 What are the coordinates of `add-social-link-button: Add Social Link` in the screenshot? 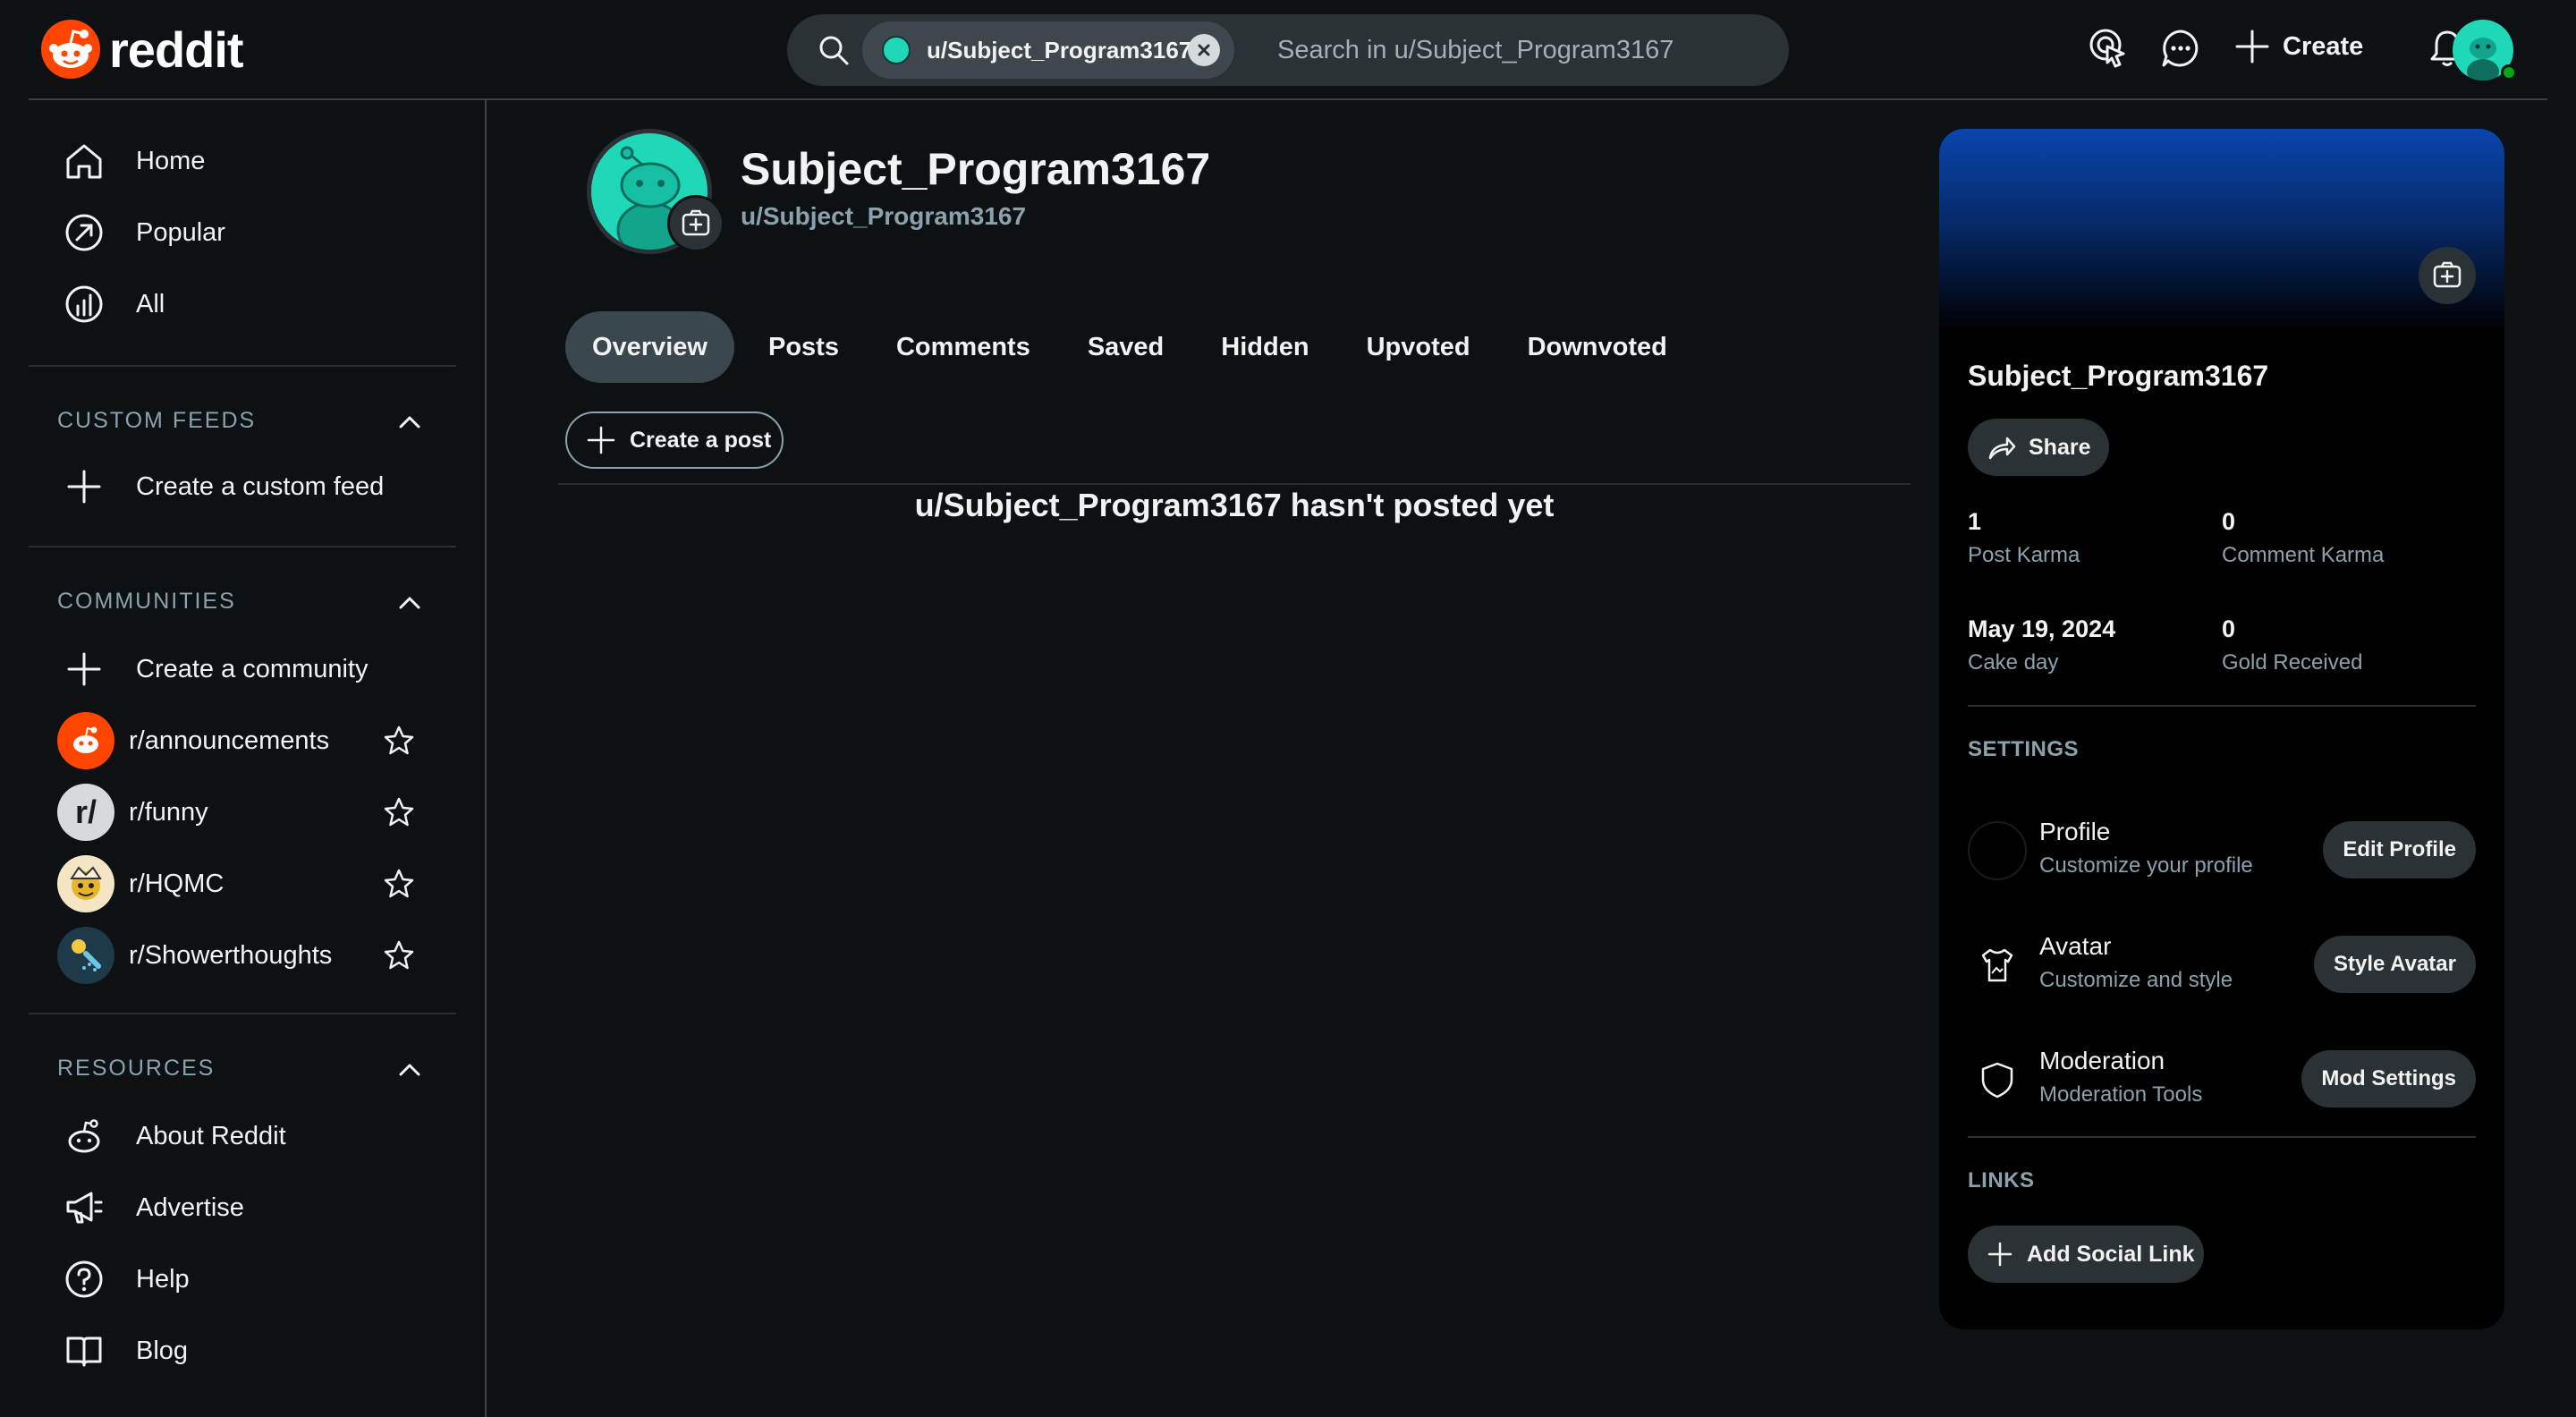 It's located at (2086, 1255).